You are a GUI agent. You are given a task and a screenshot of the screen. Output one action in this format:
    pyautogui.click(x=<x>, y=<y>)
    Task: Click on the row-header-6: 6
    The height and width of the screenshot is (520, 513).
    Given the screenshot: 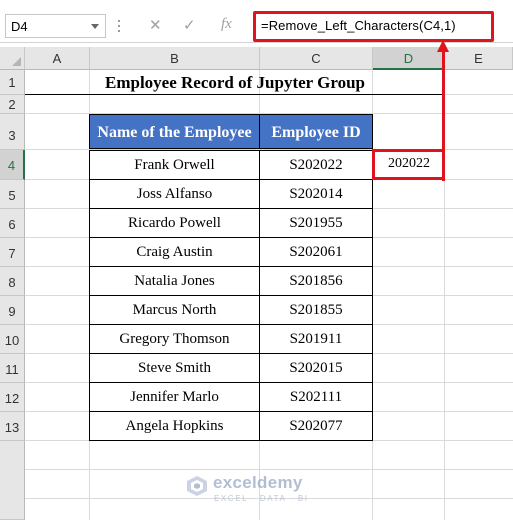 What is the action you would take?
    pyautogui.click(x=12, y=223)
    